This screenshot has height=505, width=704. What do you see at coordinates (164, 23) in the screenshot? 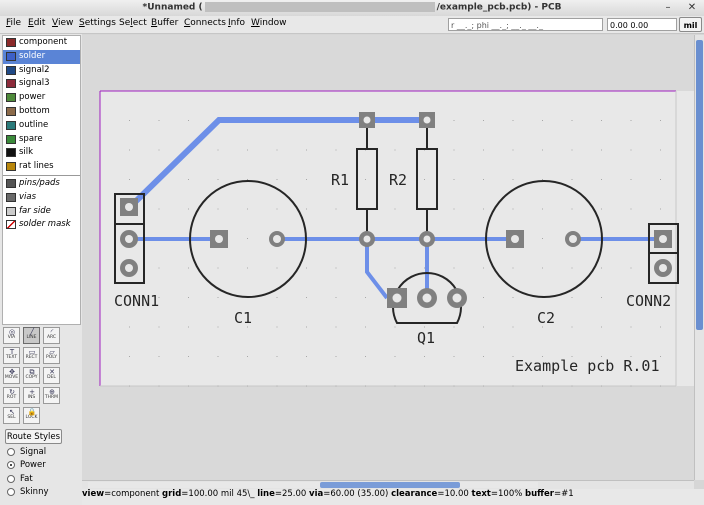
I see `menu-buffer: Buffer` at bounding box center [164, 23].